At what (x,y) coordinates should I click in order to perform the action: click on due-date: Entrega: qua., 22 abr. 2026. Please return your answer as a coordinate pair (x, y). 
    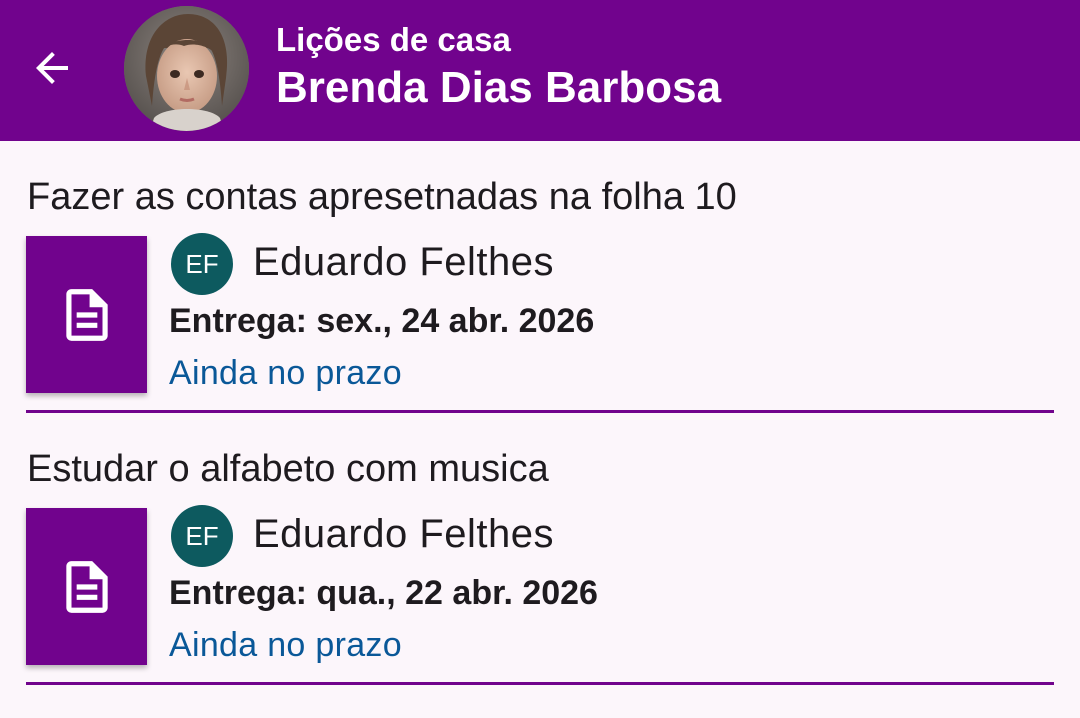
    Looking at the image, I should click on (383, 593).